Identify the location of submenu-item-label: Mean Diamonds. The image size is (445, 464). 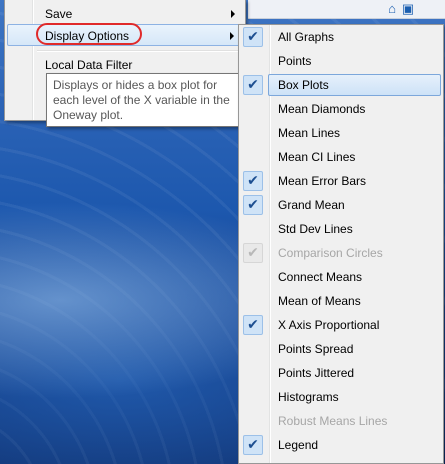
(322, 109).